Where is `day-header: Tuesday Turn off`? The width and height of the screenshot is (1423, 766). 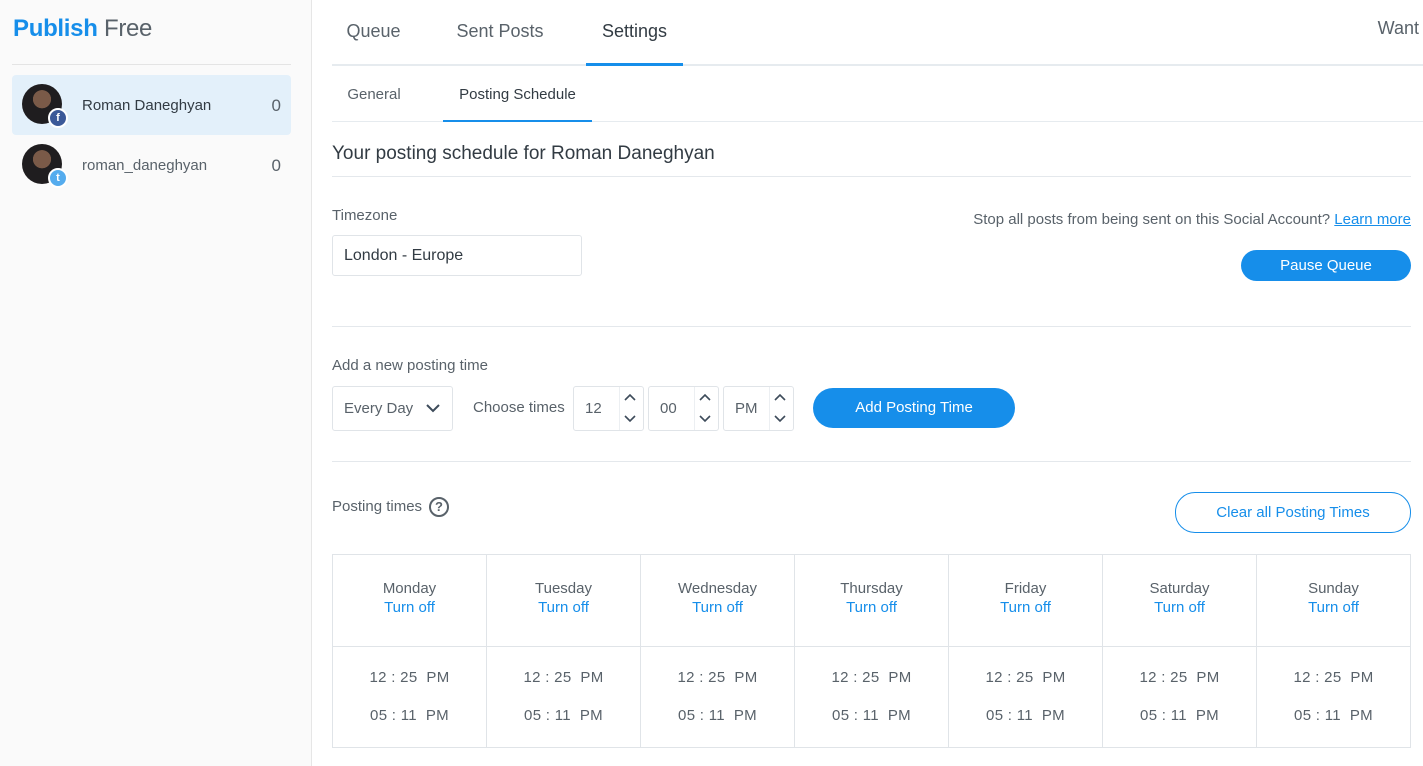
day-header: Tuesday Turn off is located at coordinates (563, 601).